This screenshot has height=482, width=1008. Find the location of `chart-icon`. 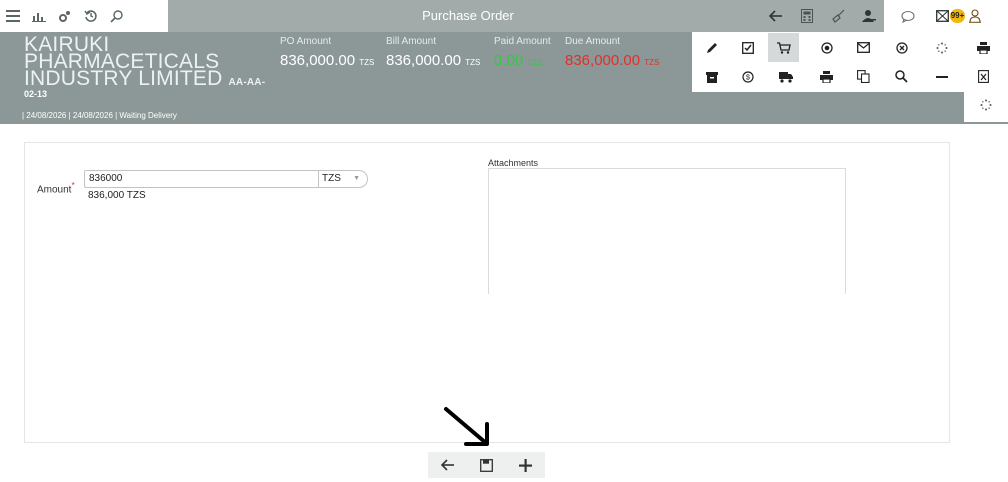

chart-icon is located at coordinates (39, 16).